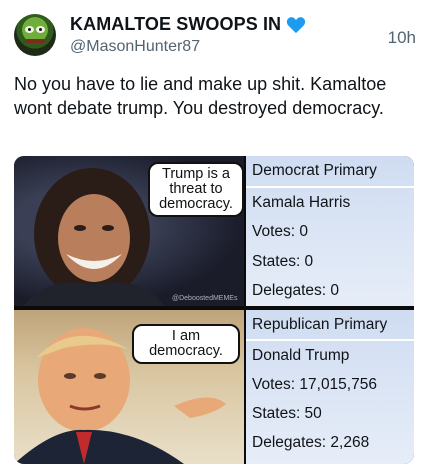 The height and width of the screenshot is (466, 430). What do you see at coordinates (280, 232) in the screenshot?
I see `stat-line: Votes: 0` at bounding box center [280, 232].